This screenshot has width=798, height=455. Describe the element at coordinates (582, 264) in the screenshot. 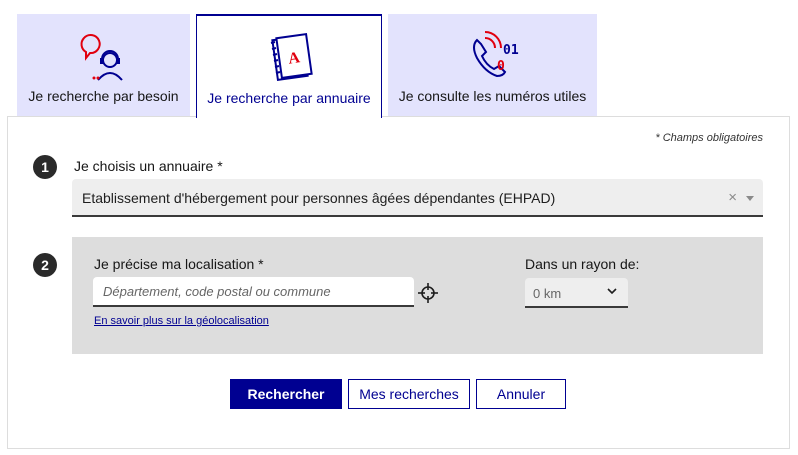

I see `radius-label: Dans un rayon de:` at that location.